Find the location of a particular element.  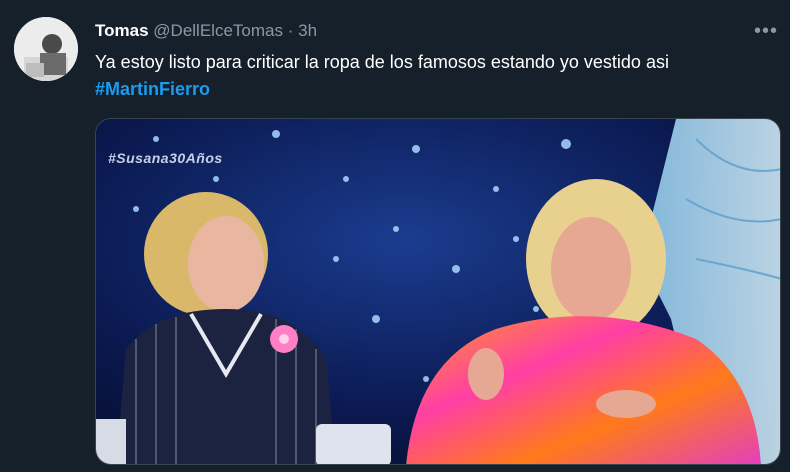

avatar-image is located at coordinates (46, 49).